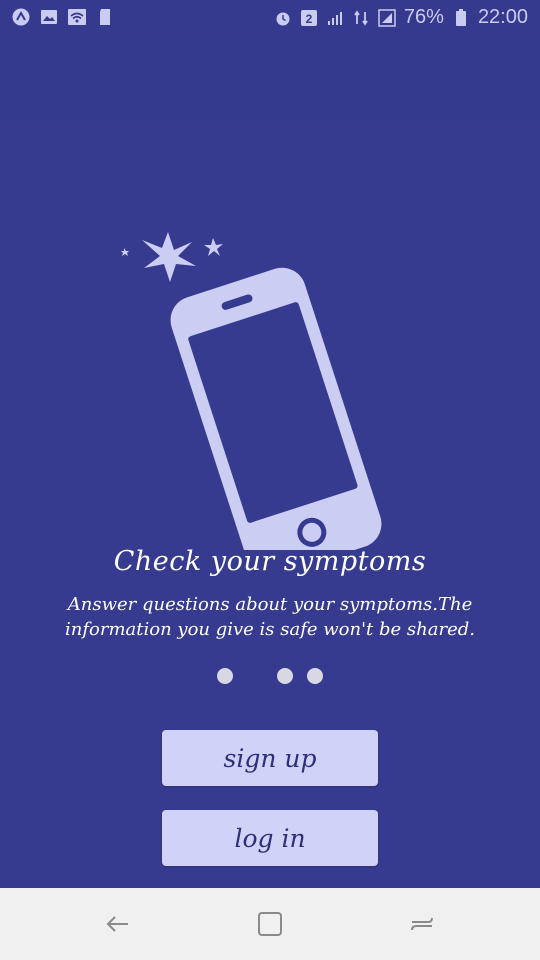 The height and width of the screenshot is (960, 540). Describe the element at coordinates (422, 924) in the screenshot. I see `recent-apps-icon` at that location.